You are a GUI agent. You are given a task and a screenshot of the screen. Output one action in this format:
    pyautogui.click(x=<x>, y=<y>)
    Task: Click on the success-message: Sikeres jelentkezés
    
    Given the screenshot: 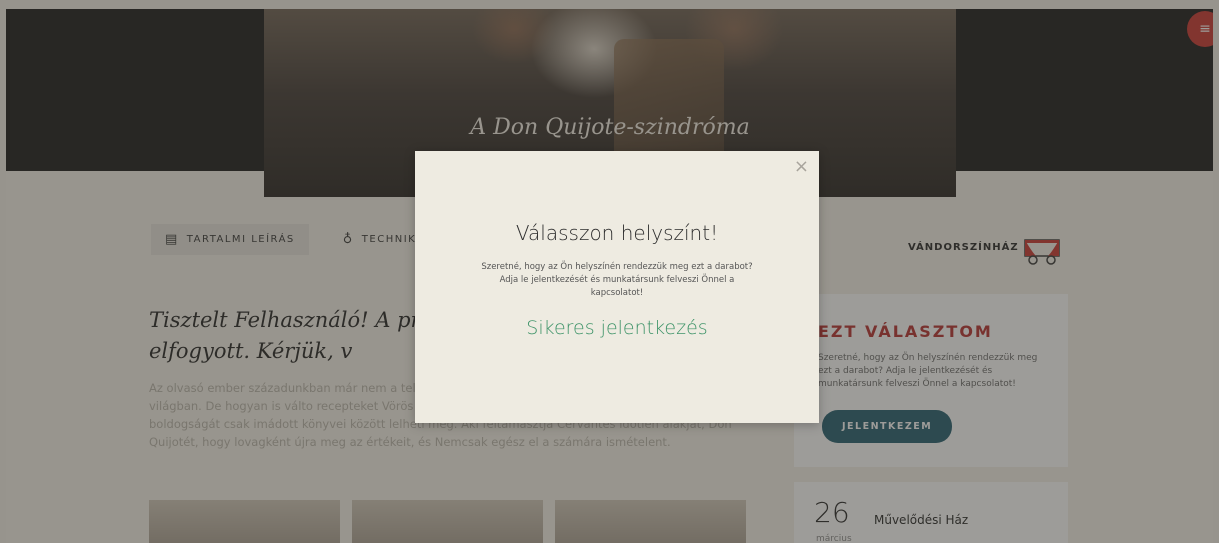 What is the action you would take?
    pyautogui.click(x=617, y=328)
    